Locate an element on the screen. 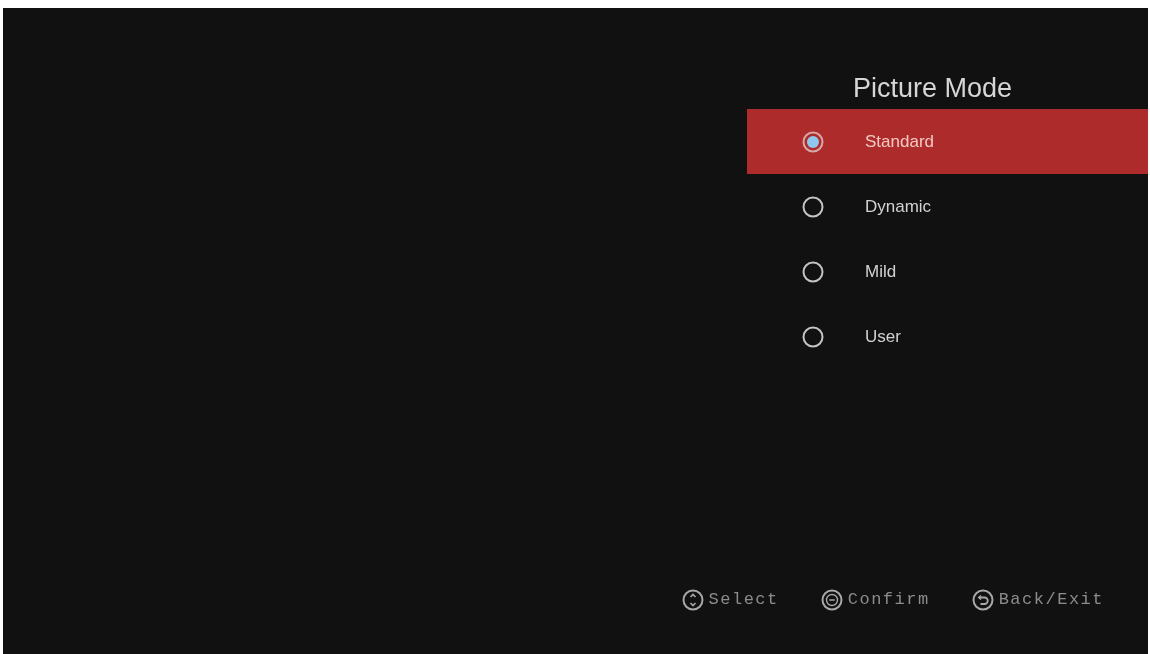 This screenshot has width=1150, height=654. menu-title: Picture Mode is located at coordinates (932, 88).